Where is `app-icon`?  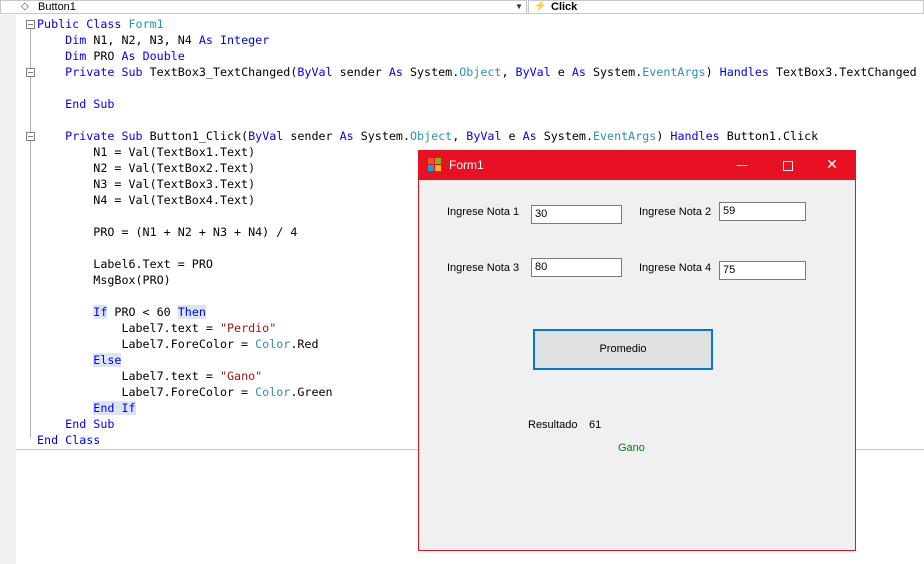 app-icon is located at coordinates (435, 165).